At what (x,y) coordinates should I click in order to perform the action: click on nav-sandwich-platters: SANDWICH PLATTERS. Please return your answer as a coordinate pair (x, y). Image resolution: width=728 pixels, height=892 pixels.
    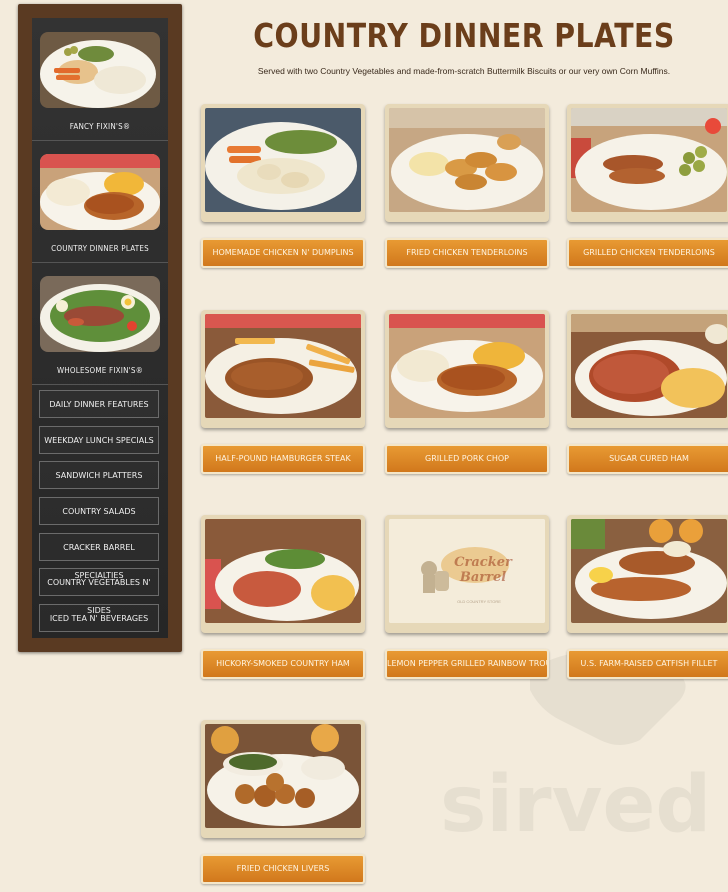
    Looking at the image, I should click on (99, 475).